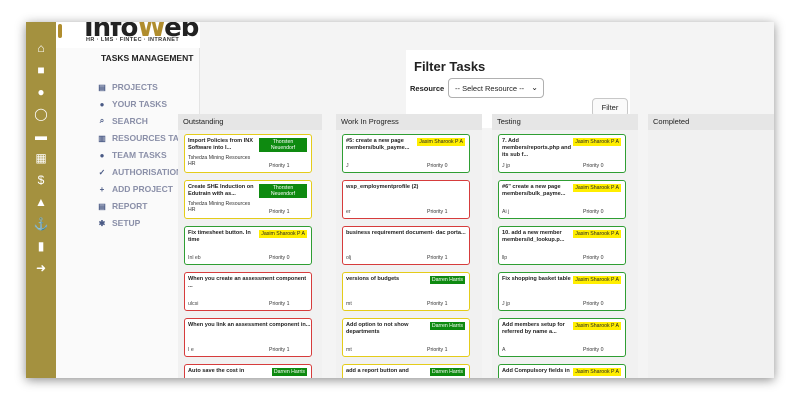 This screenshot has width=800, height=400. Describe the element at coordinates (41, 136) in the screenshot. I see `folder-icon: ▬` at that location.